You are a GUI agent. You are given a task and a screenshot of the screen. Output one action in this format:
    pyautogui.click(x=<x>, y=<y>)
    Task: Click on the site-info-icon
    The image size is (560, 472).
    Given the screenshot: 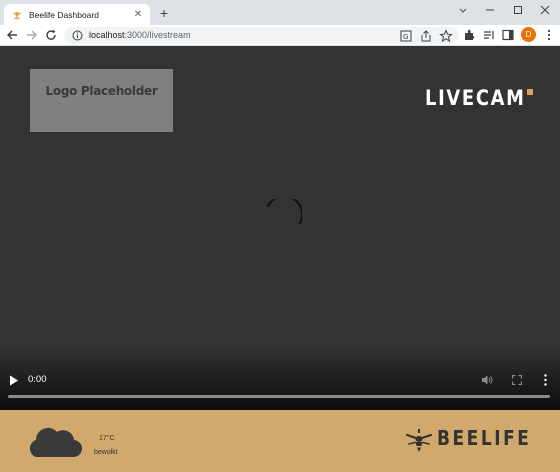 What is the action you would take?
    pyautogui.click(x=77, y=35)
    